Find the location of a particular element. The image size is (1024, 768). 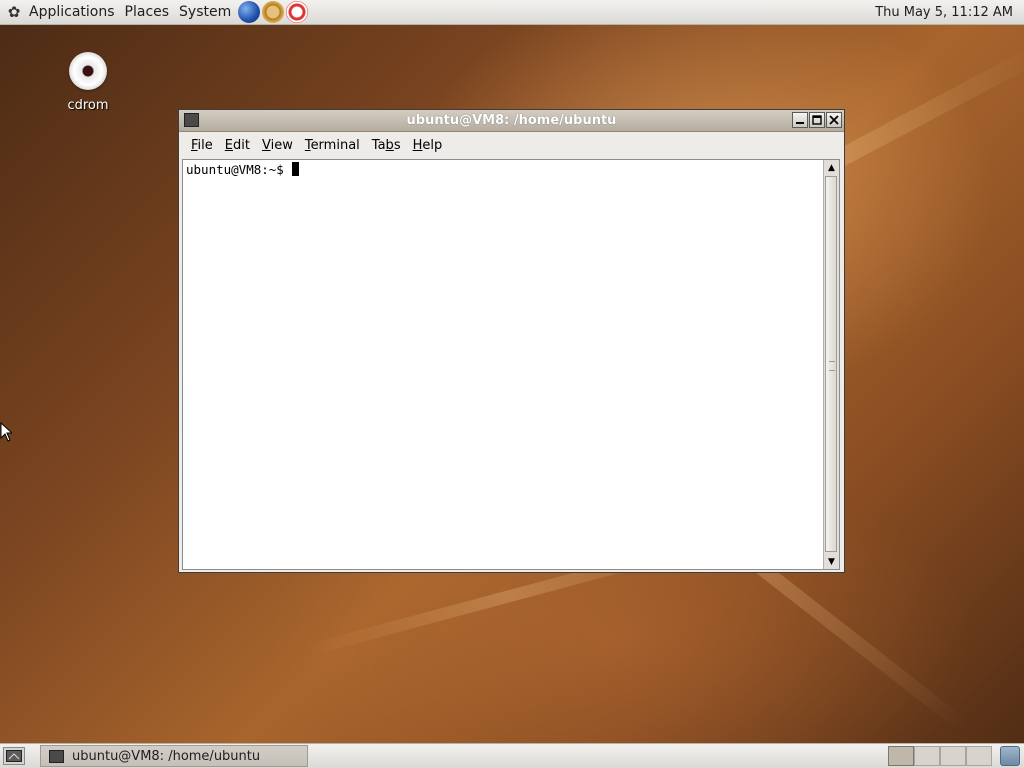

maximize-button is located at coordinates (817, 120).